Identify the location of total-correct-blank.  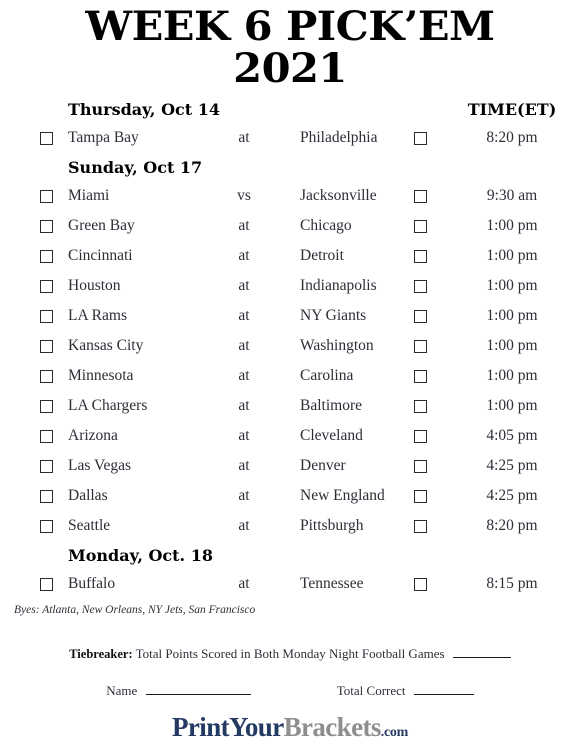
(443, 688).